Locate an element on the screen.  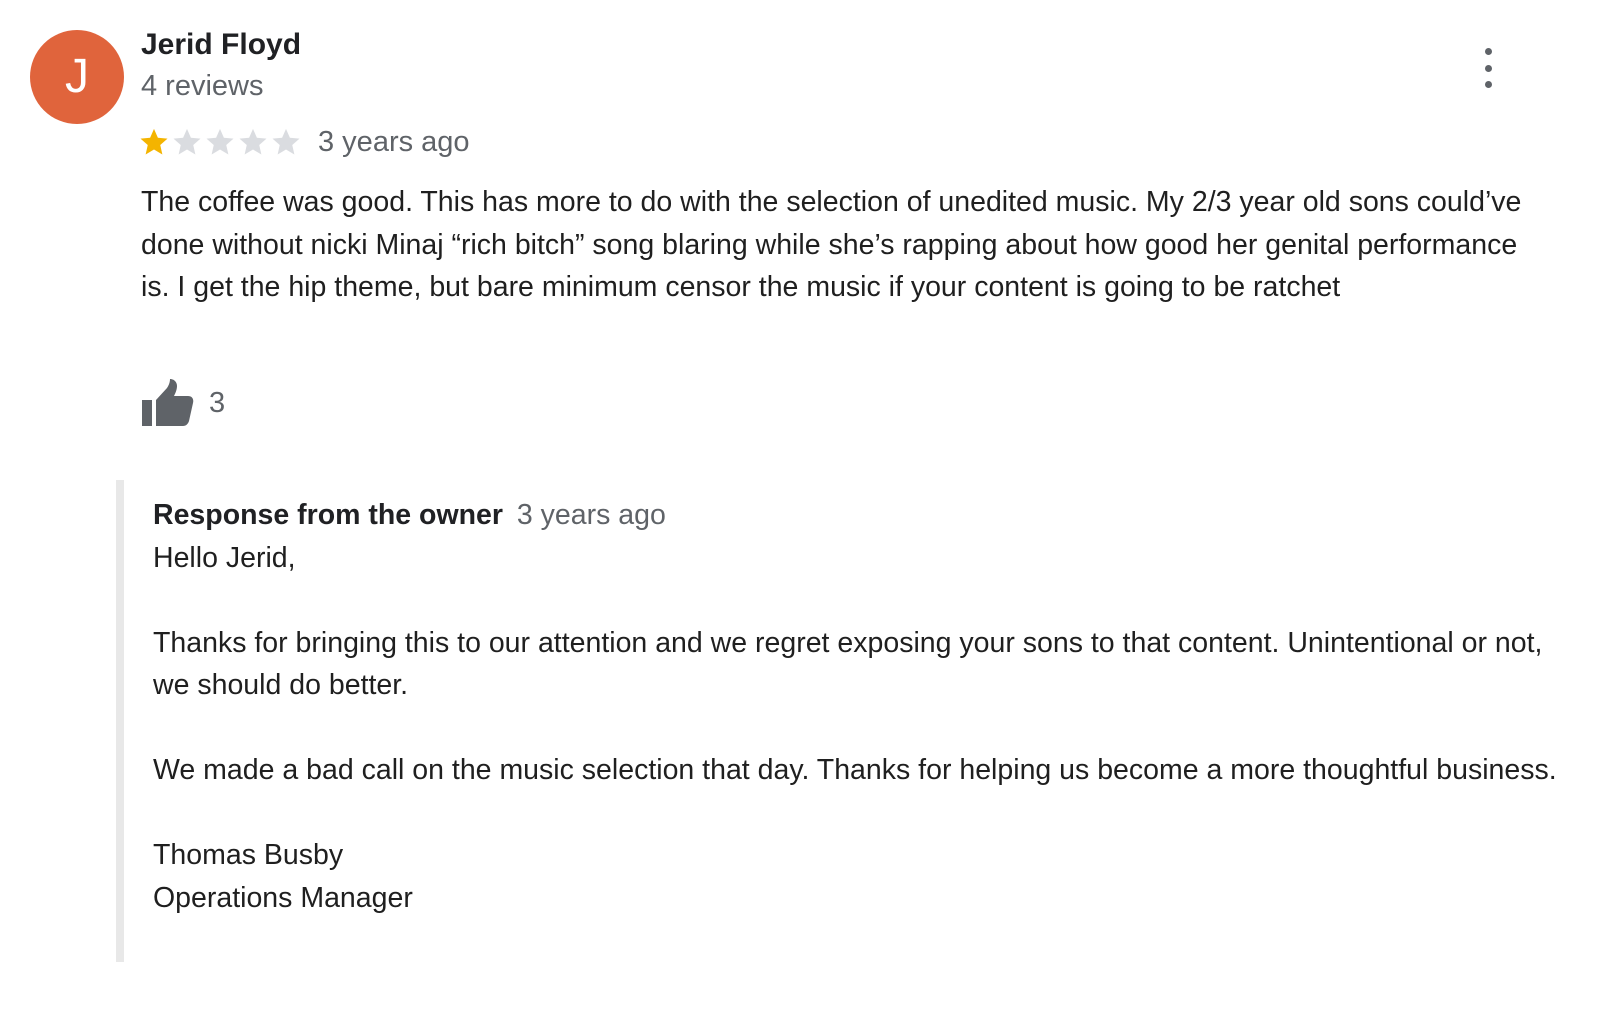
response-date: 3 years ago is located at coordinates (591, 515).